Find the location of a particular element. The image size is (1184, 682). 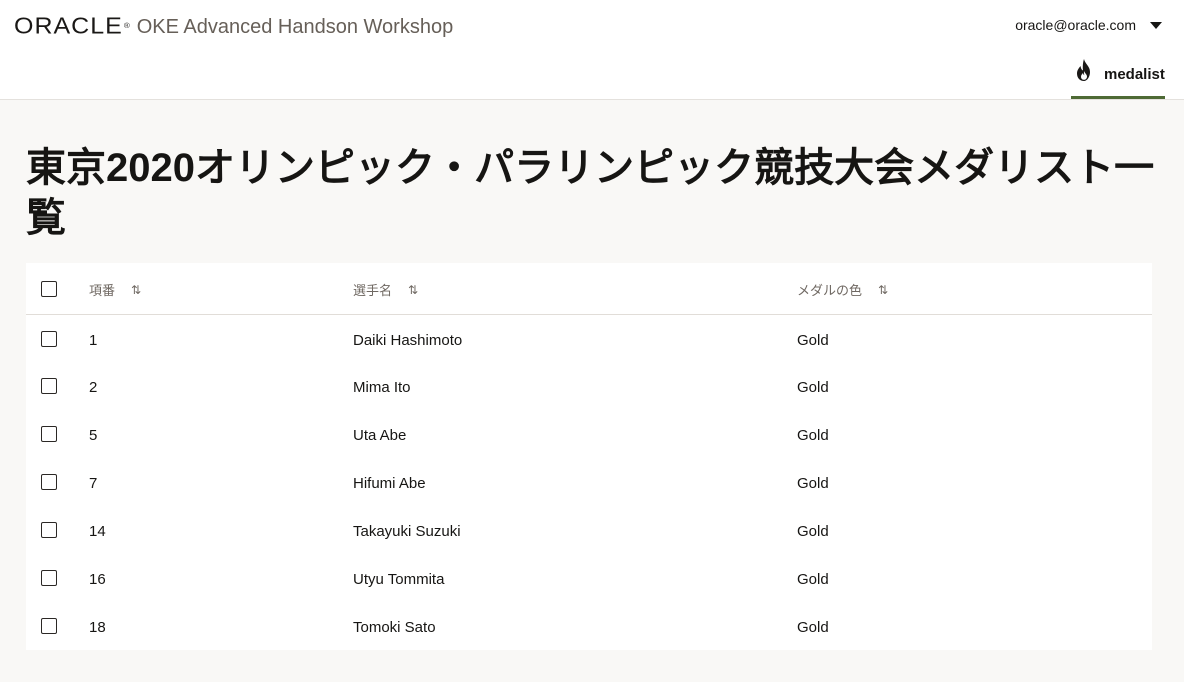

tab-label: medalist is located at coordinates (1134, 74).